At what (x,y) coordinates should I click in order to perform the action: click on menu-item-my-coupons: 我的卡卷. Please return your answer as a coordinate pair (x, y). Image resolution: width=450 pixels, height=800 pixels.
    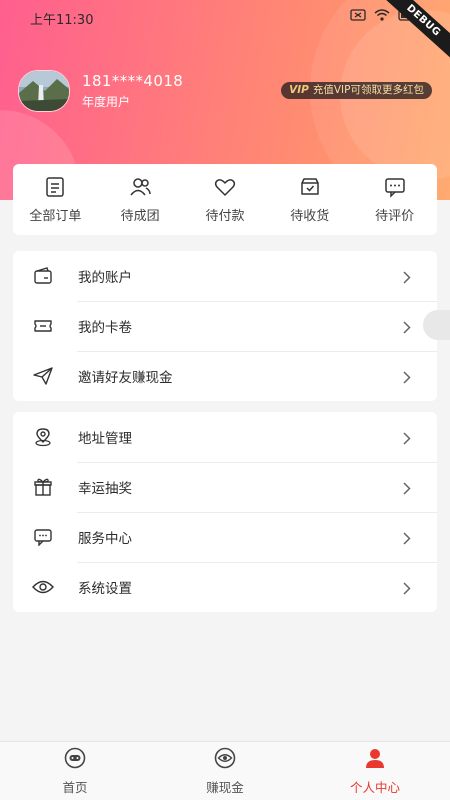
    Looking at the image, I should click on (225, 326).